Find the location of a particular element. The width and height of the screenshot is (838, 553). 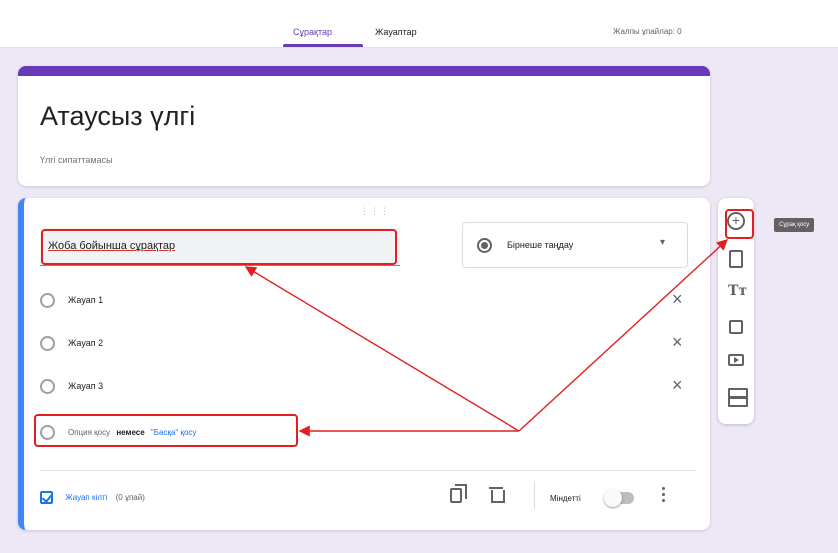

arrow-to-add-question is located at coordinates (623, 335).